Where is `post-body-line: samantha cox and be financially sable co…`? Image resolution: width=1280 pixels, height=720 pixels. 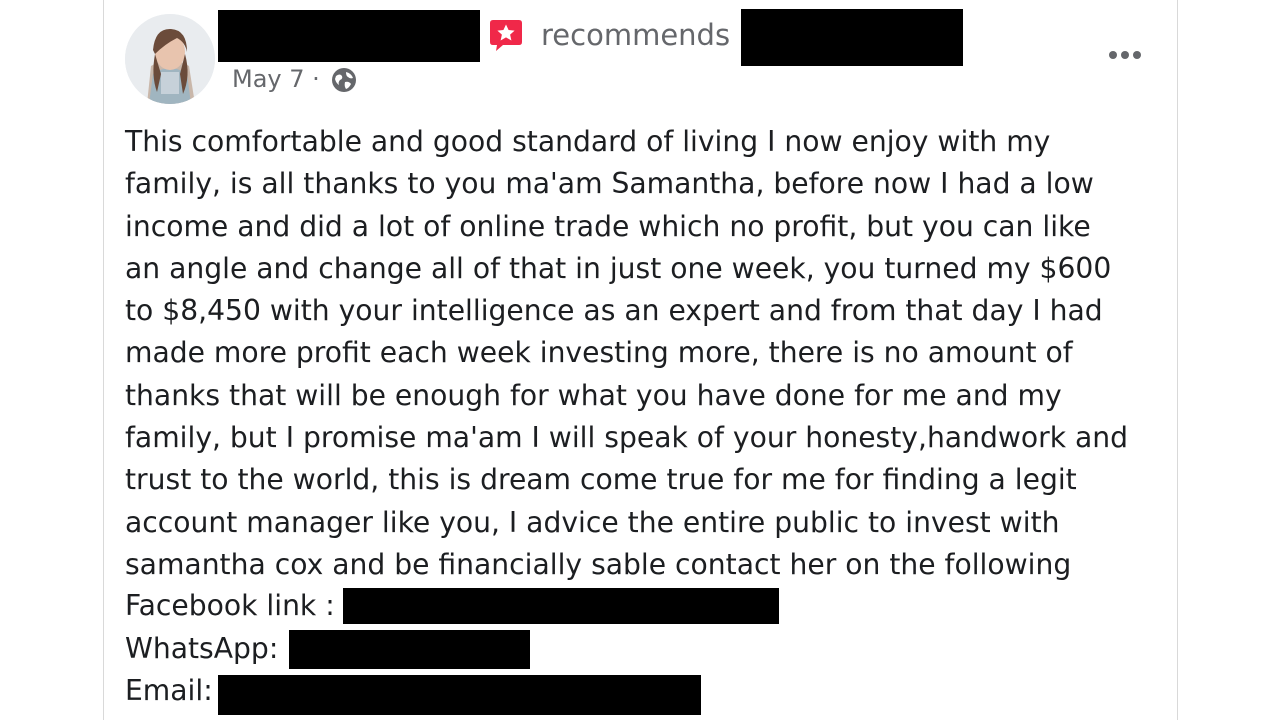
post-body-line: samantha cox and be financially sable co… is located at coordinates (598, 564).